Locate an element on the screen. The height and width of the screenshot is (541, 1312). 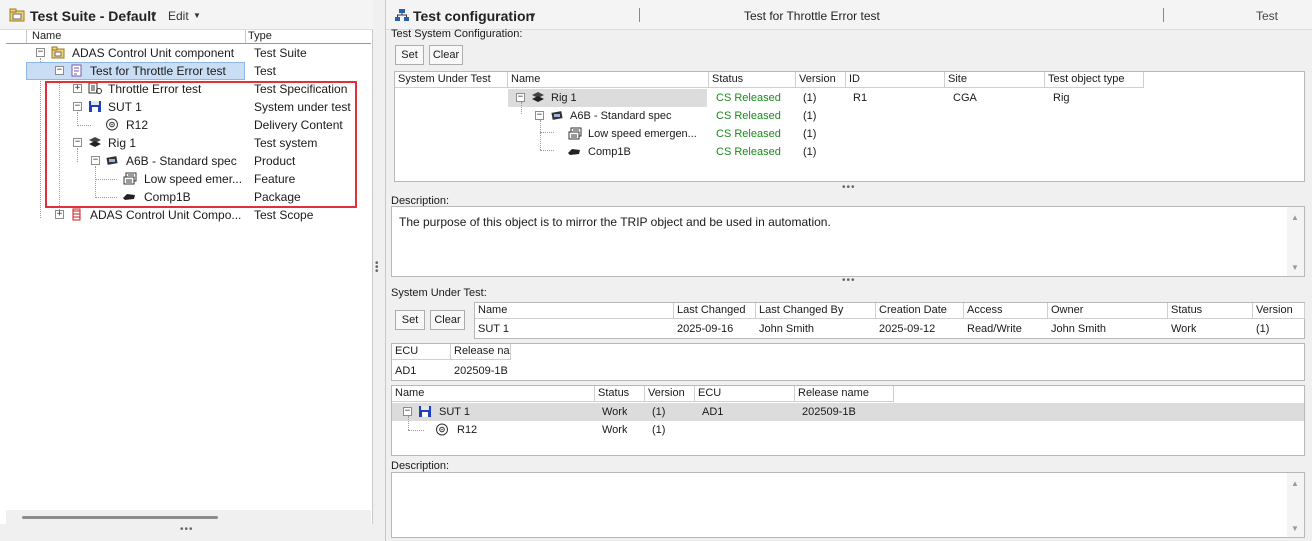
sut-set-button: Set is located at coordinates (410, 320).